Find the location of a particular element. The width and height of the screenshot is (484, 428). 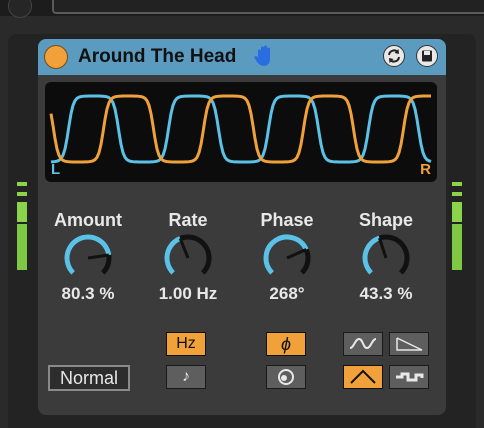

sine-wave-button is located at coordinates (363, 344).